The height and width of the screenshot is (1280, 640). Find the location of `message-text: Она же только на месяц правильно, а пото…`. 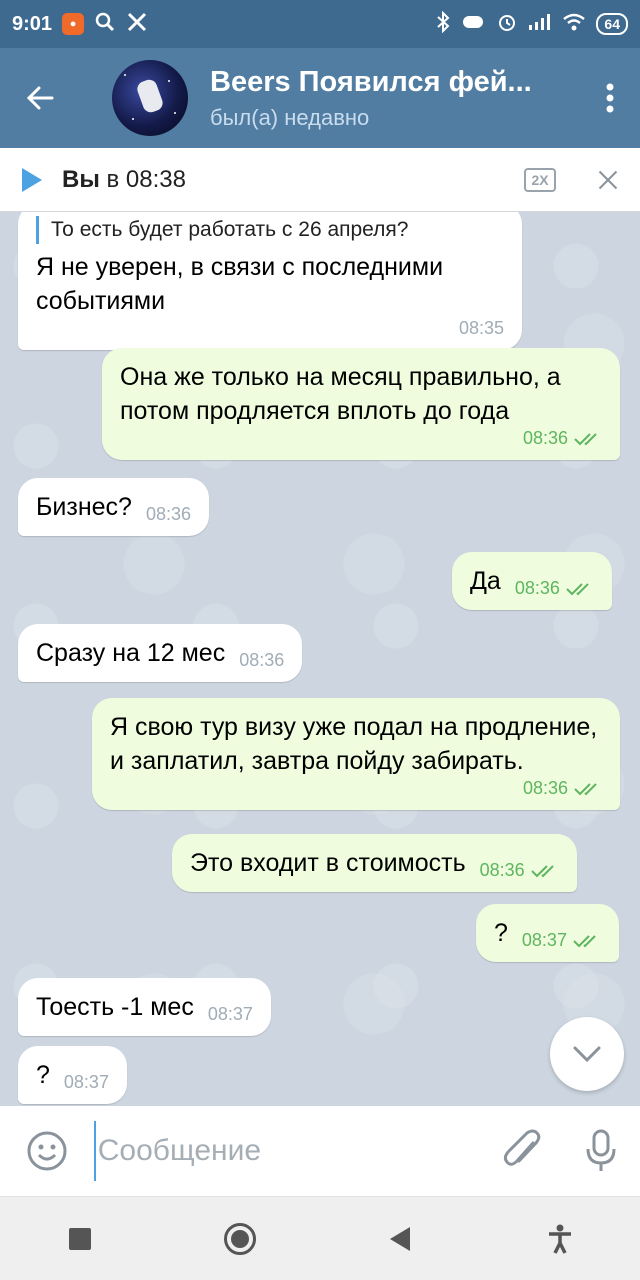

message-text: Она же только на месяц правильно, а пото… is located at coordinates (340, 394).